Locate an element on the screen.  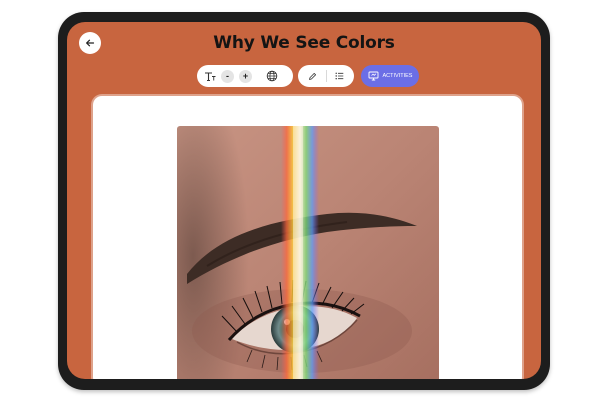
page-title: Why We See Colors is located at coordinates (304, 43).